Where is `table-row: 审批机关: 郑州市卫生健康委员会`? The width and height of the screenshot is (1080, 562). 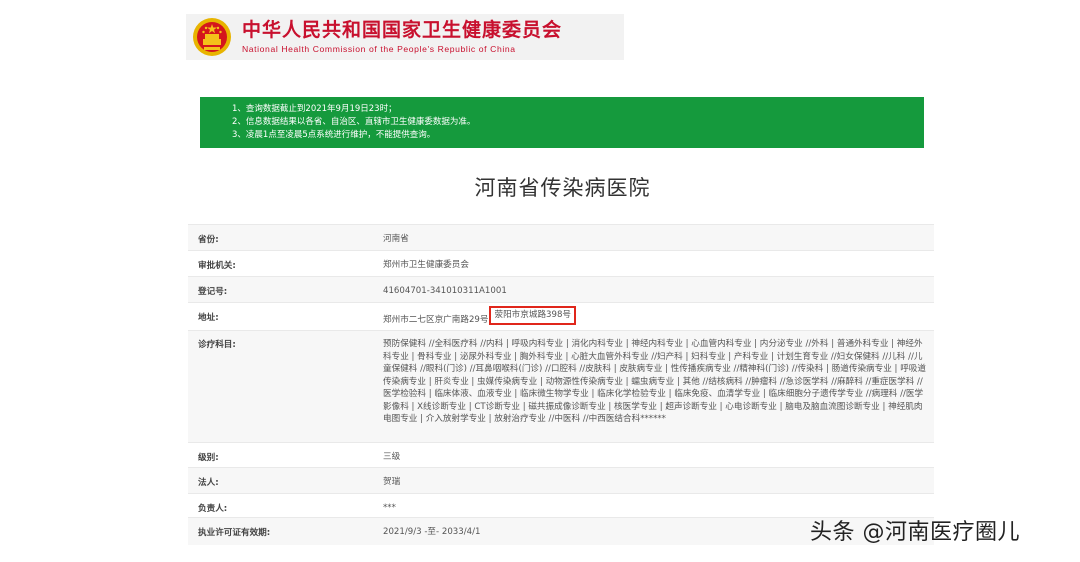
table-row: 审批机关: 郑州市卫生健康委员会 is located at coordinates (561, 263).